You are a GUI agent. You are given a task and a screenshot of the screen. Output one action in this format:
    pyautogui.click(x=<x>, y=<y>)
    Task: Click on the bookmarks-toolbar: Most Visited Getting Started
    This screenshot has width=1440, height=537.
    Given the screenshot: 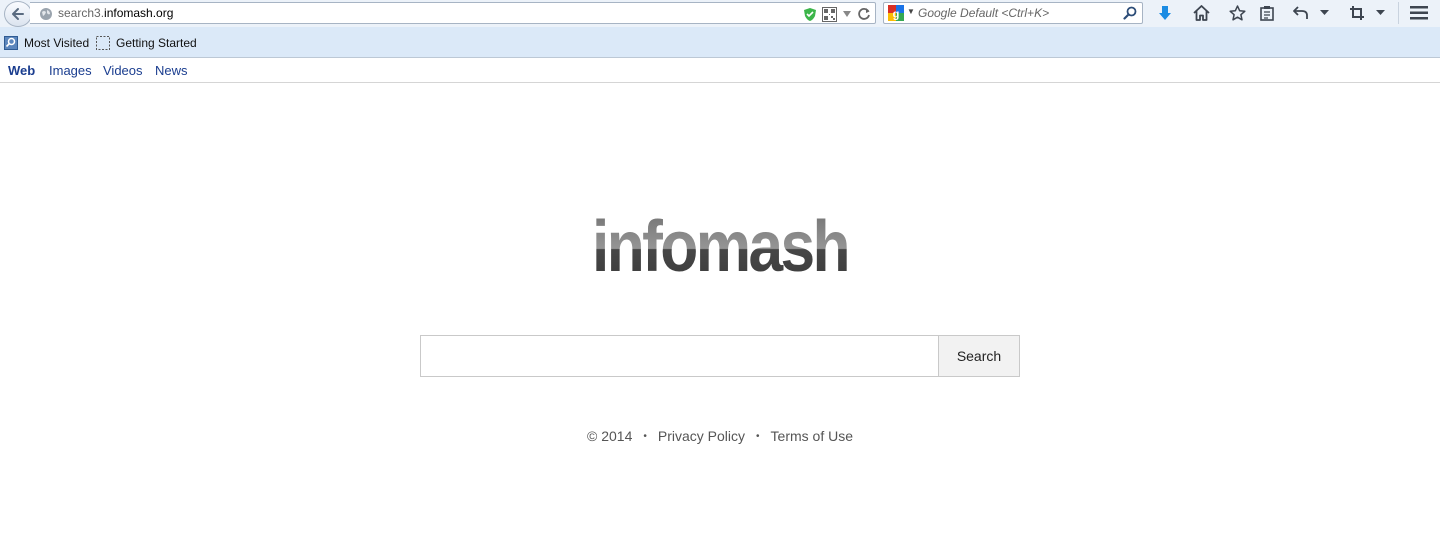 What is the action you would take?
    pyautogui.click(x=720, y=42)
    